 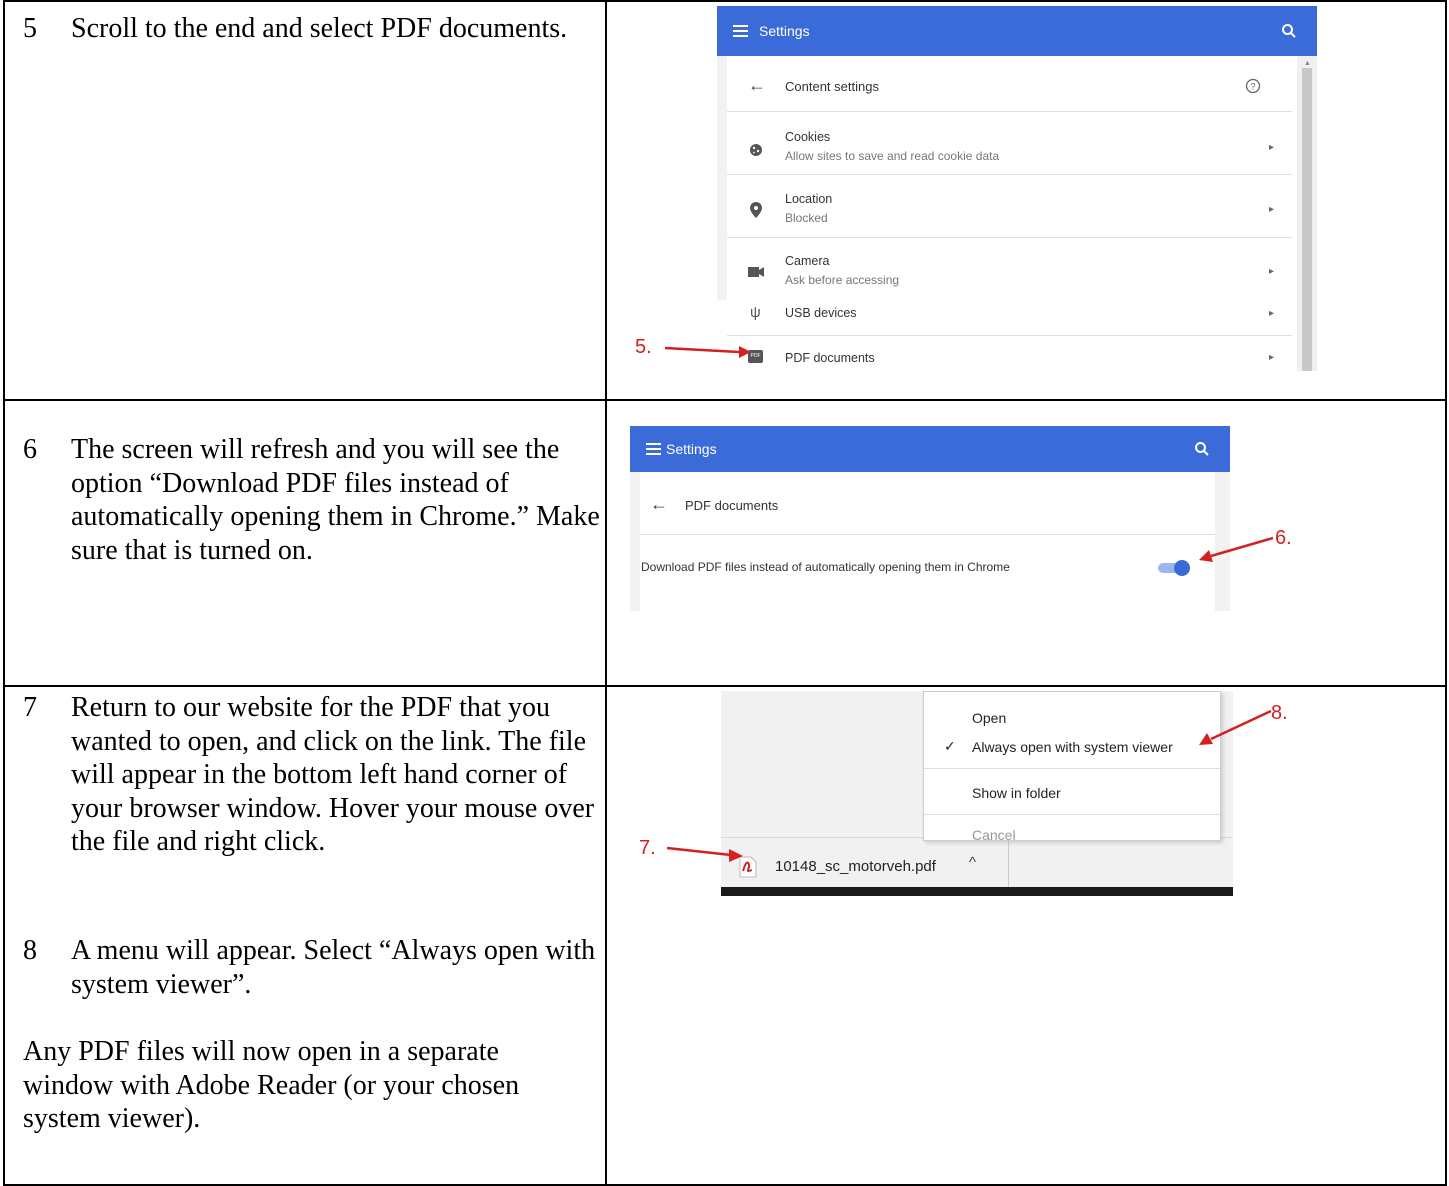 What do you see at coordinates (756, 150) in the screenshot?
I see `cookie-icon` at bounding box center [756, 150].